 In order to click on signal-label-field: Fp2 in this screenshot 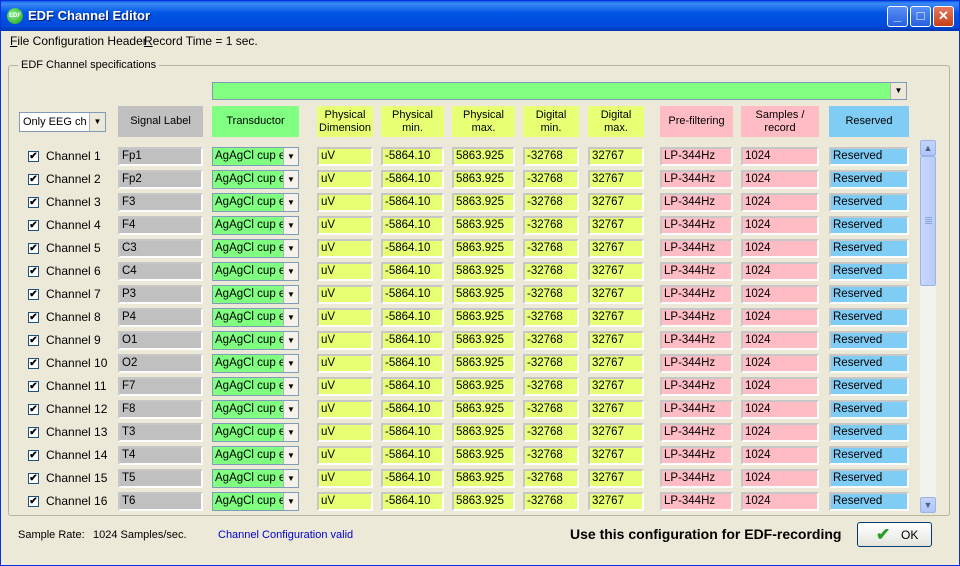, I will do `click(160, 179)`.